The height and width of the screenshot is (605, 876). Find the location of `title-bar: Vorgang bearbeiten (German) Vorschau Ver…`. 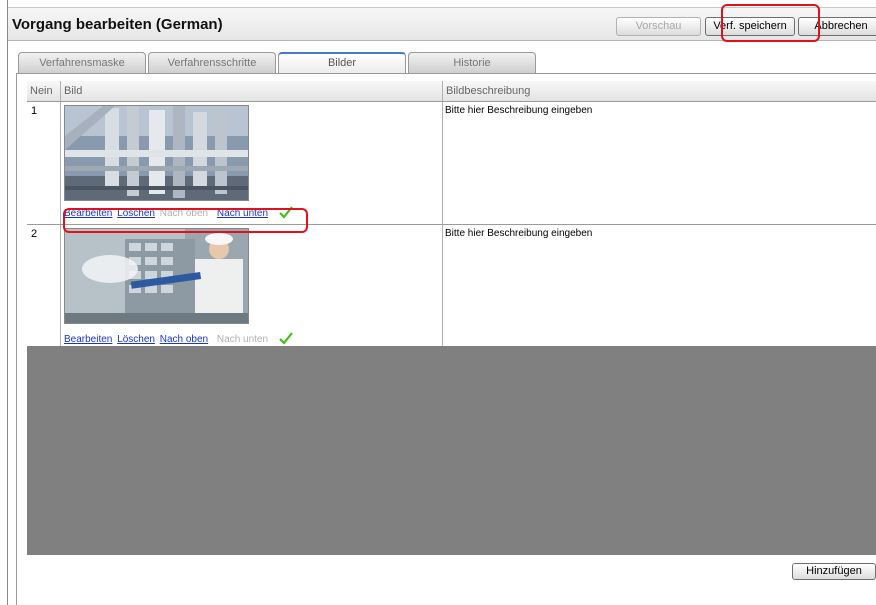

title-bar: Vorgang bearbeiten (German) Vorschau Ver… is located at coordinates (442, 24).